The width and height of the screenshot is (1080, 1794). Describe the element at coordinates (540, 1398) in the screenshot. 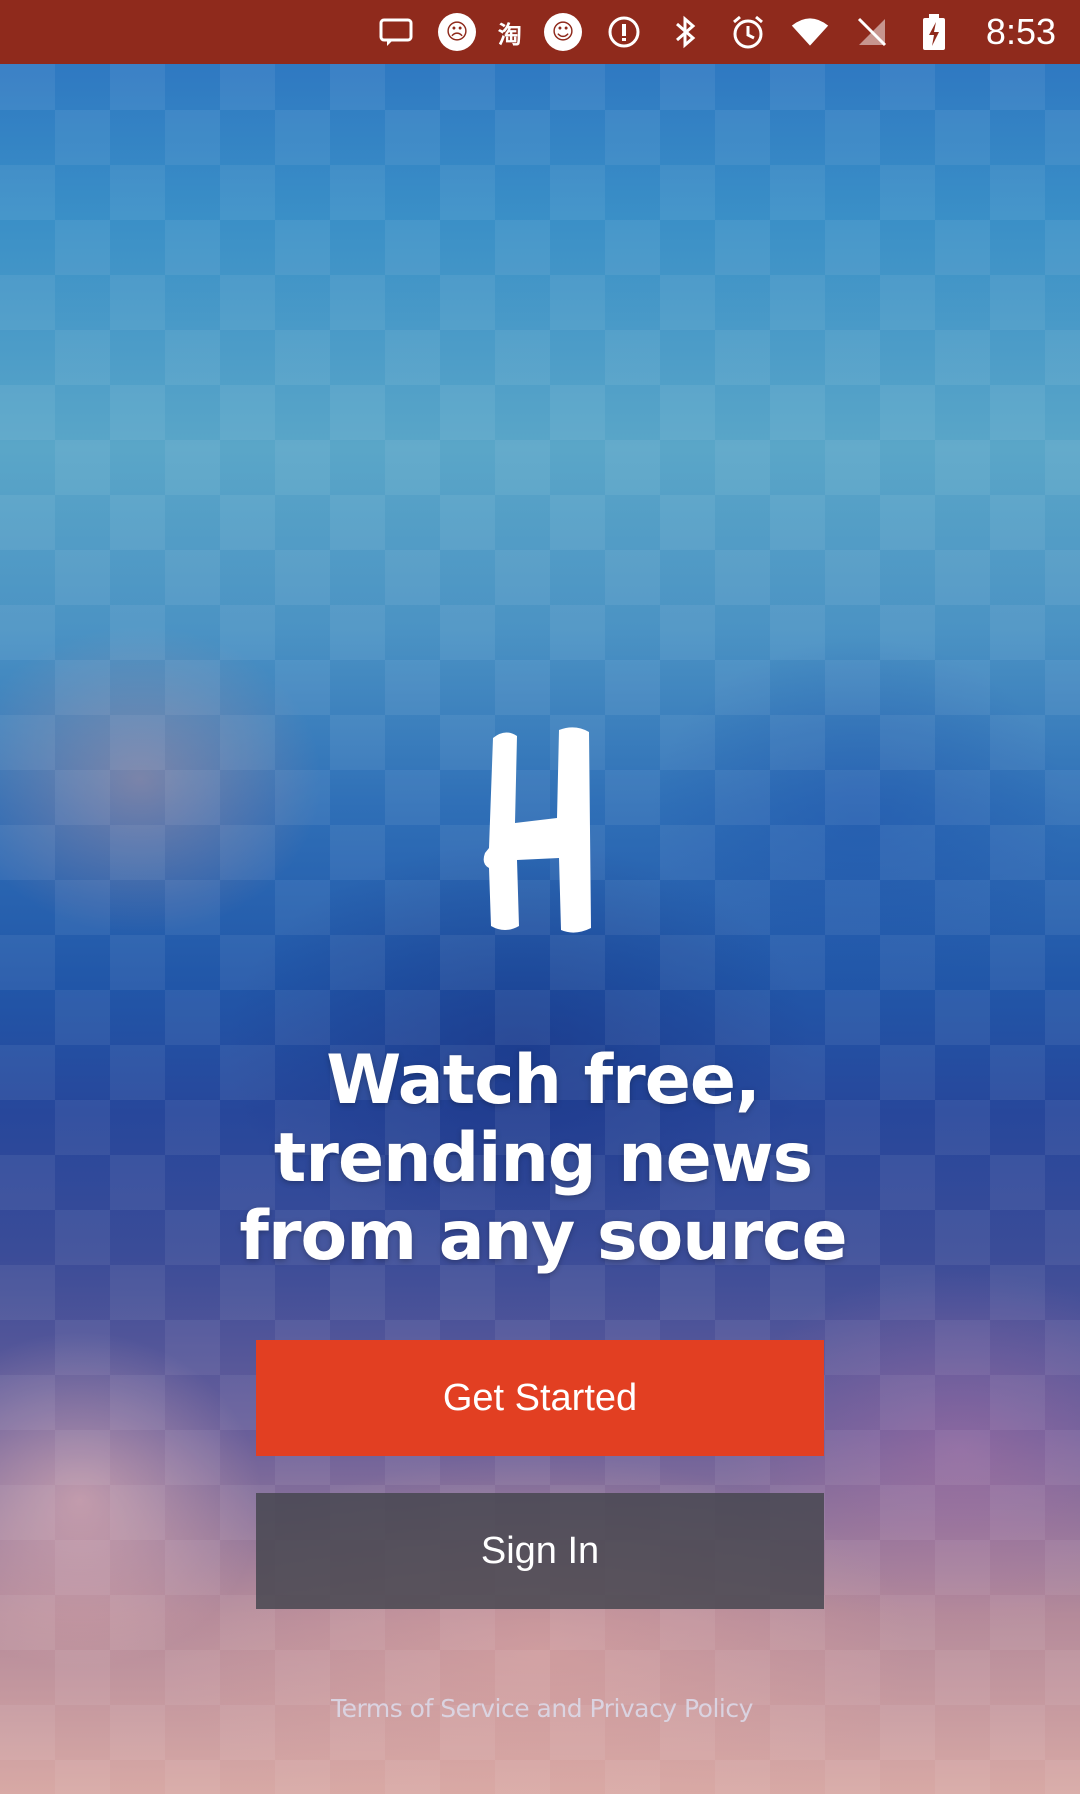

I see `get-started-button: Get Started` at that location.